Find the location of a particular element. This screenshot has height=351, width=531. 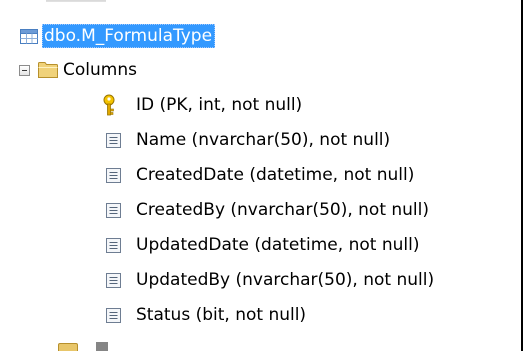

tree-node-column-id: ID (PK, int, not null) is located at coordinates (260, 105).